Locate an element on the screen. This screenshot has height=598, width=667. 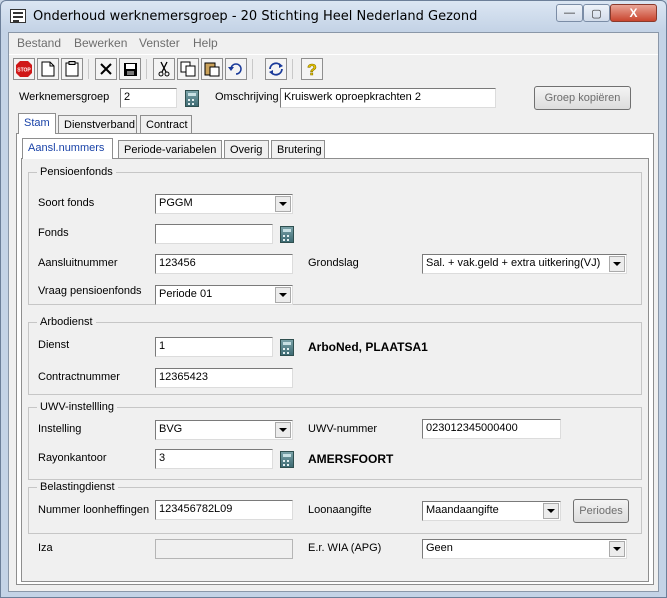
soort-fonds-label: Soort fonds is located at coordinates (66, 203).